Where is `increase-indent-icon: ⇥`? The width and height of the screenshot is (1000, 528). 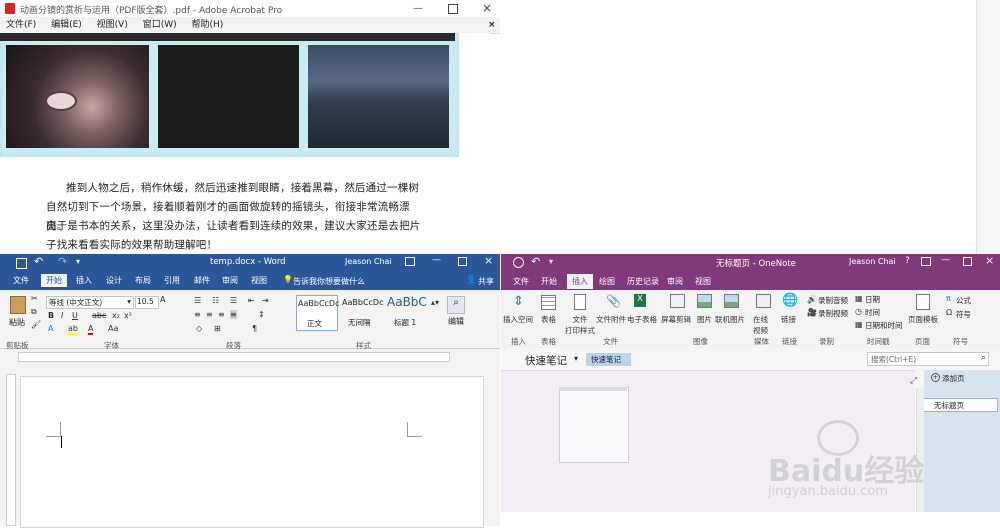 increase-indent-icon: ⇥ is located at coordinates (265, 300).